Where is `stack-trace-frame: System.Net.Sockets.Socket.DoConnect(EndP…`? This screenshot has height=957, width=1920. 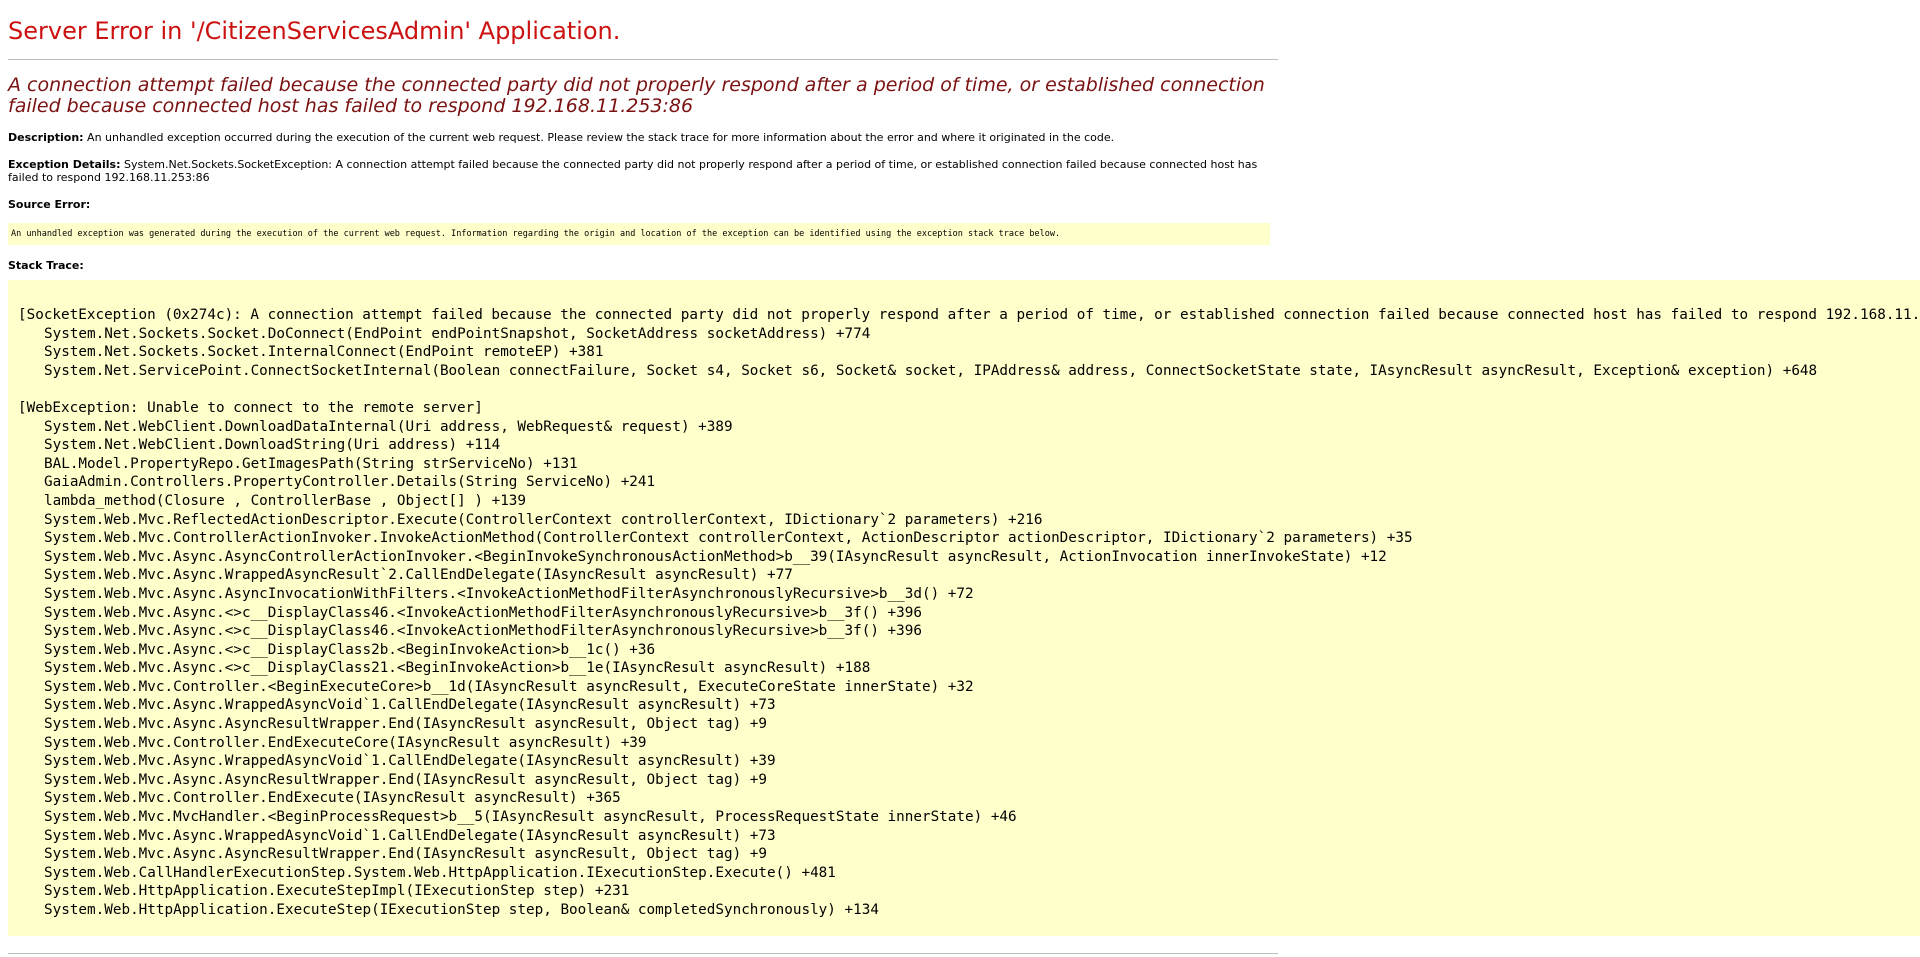 stack-trace-frame: System.Net.Sockets.Socket.DoConnect(EndP… is located at coordinates (457, 333).